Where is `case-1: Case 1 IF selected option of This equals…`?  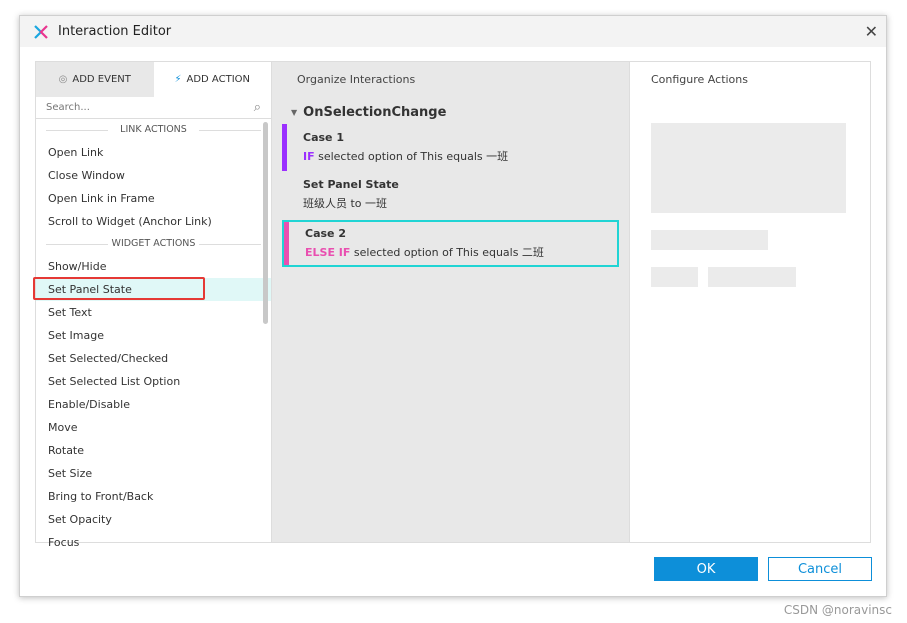 case-1: Case 1 IF selected option of This equals… is located at coordinates (450, 147).